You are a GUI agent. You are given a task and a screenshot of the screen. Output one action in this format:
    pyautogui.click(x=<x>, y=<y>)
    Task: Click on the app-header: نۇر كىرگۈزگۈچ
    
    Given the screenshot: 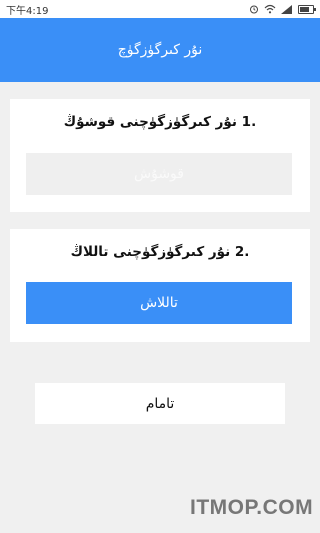 What is the action you would take?
    pyautogui.click(x=160, y=50)
    